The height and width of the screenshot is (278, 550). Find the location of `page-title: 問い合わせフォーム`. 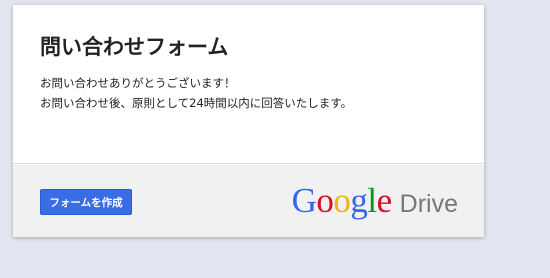

page-title: 問い合わせフォーム is located at coordinates (134, 47).